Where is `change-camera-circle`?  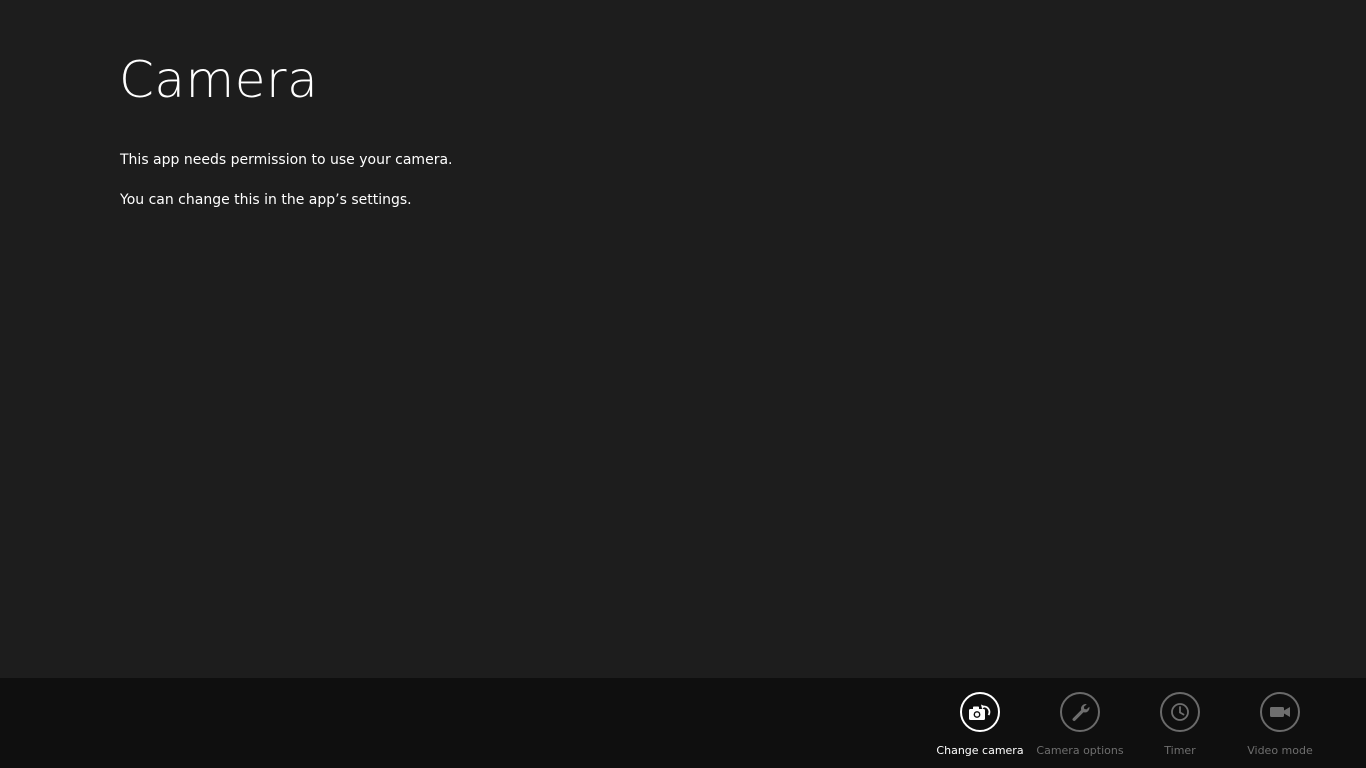
change-camera-circle is located at coordinates (980, 712).